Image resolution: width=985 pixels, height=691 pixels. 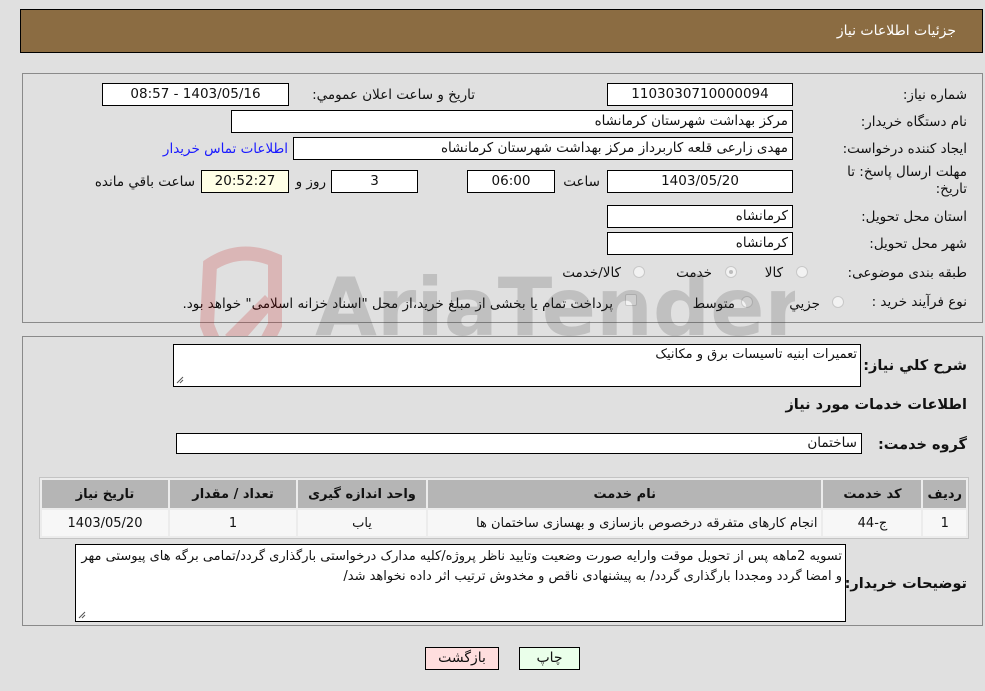 I want to click on service-group-label: گروه خدمت:, so click(x=922, y=445).